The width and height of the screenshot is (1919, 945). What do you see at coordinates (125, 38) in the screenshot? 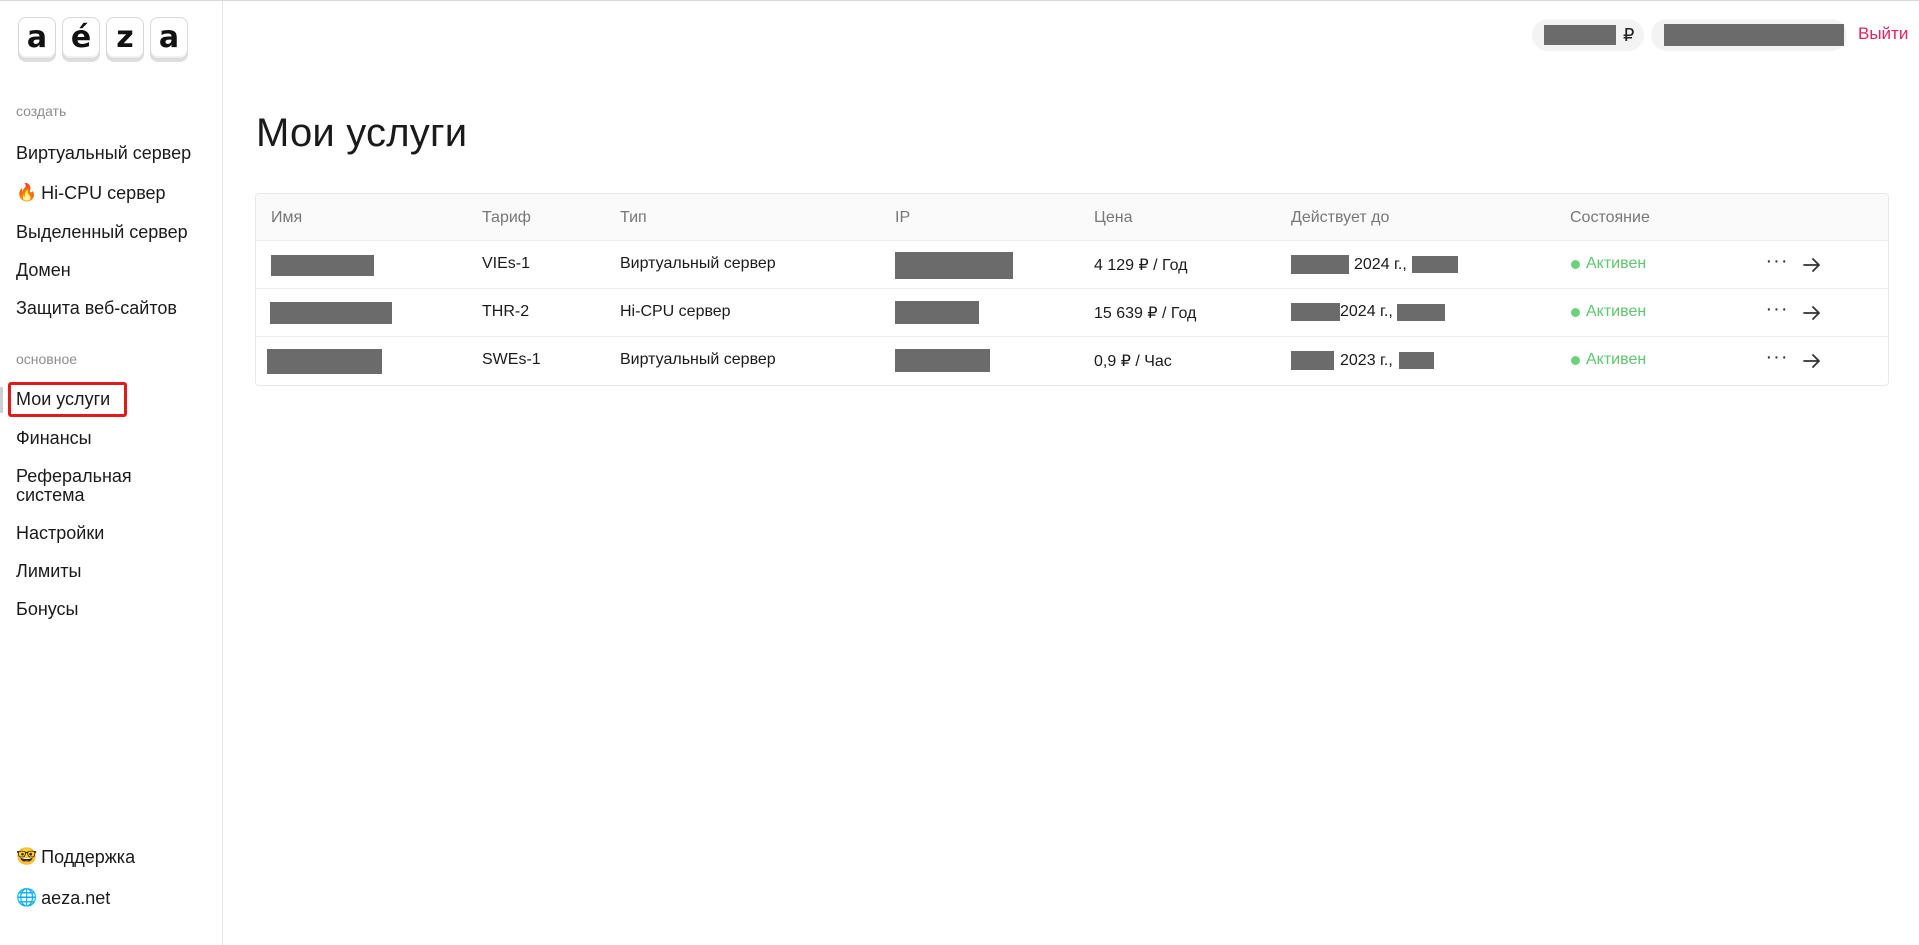
I see `logo-key-z: z` at bounding box center [125, 38].